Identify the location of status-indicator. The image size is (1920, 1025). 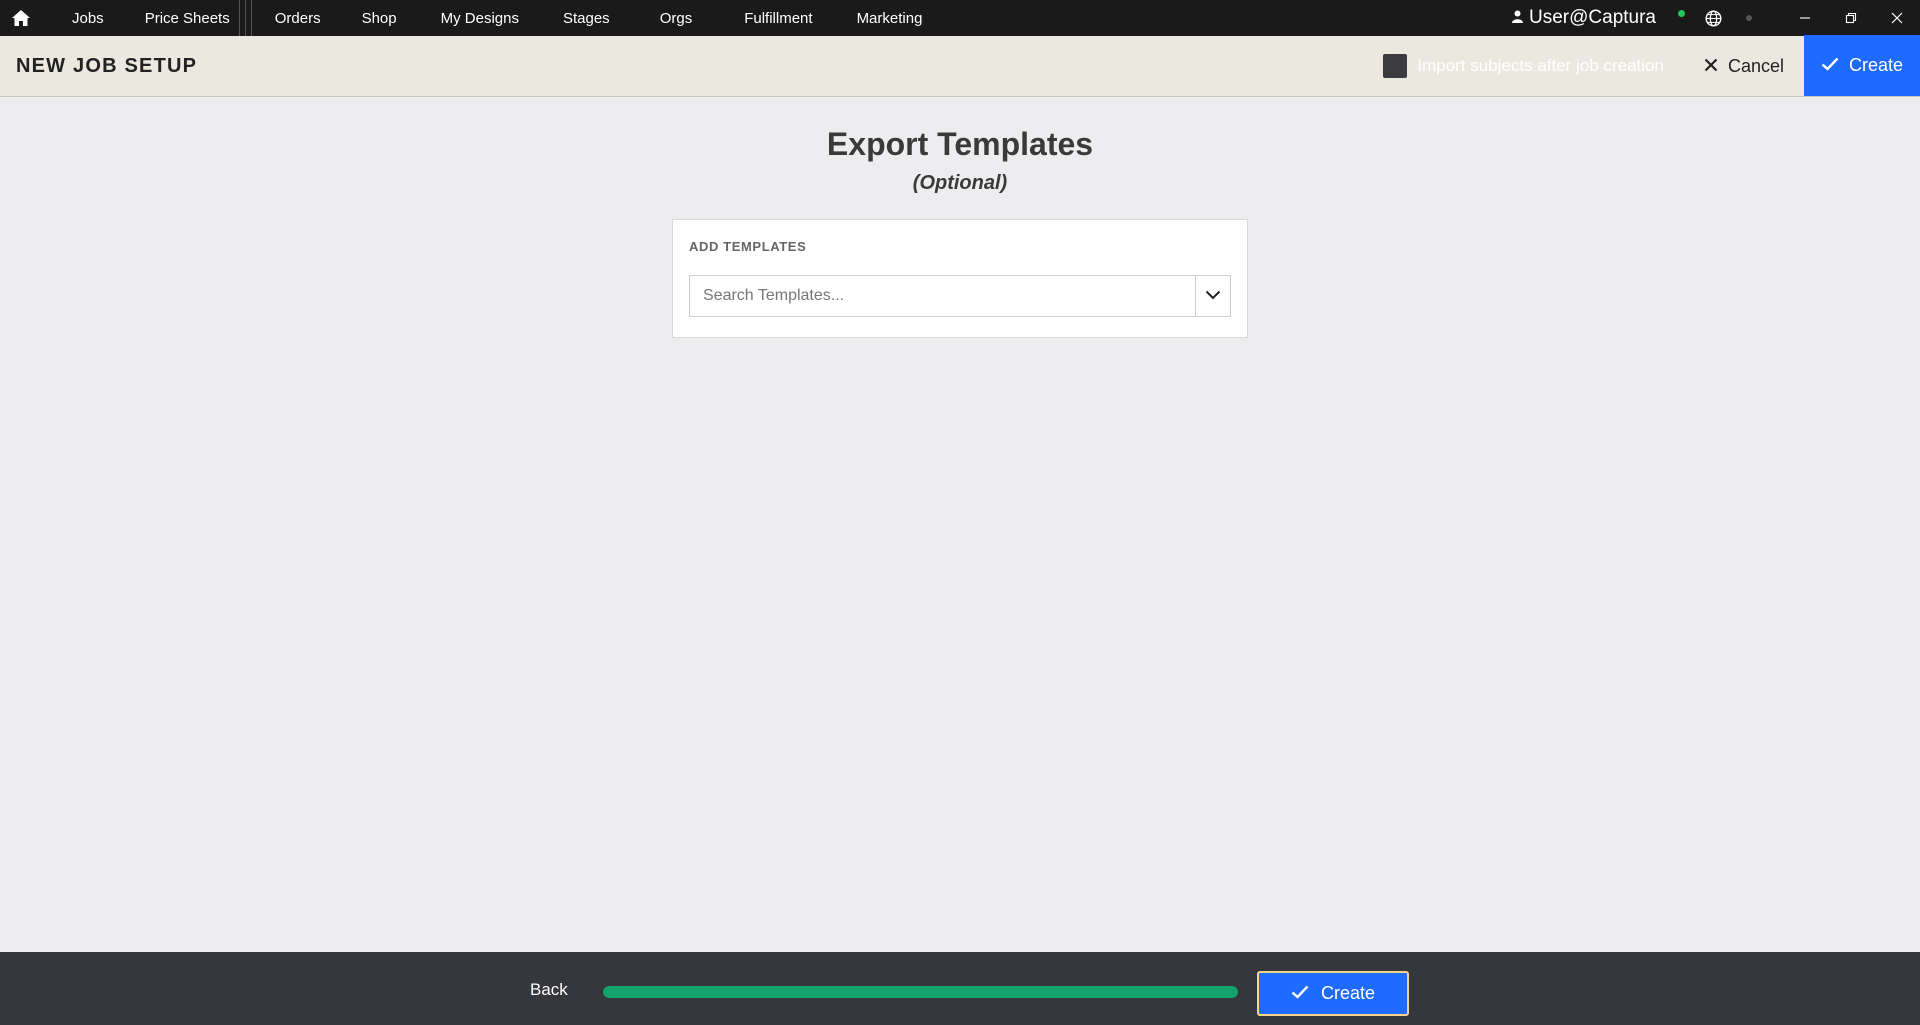
(1681, 13).